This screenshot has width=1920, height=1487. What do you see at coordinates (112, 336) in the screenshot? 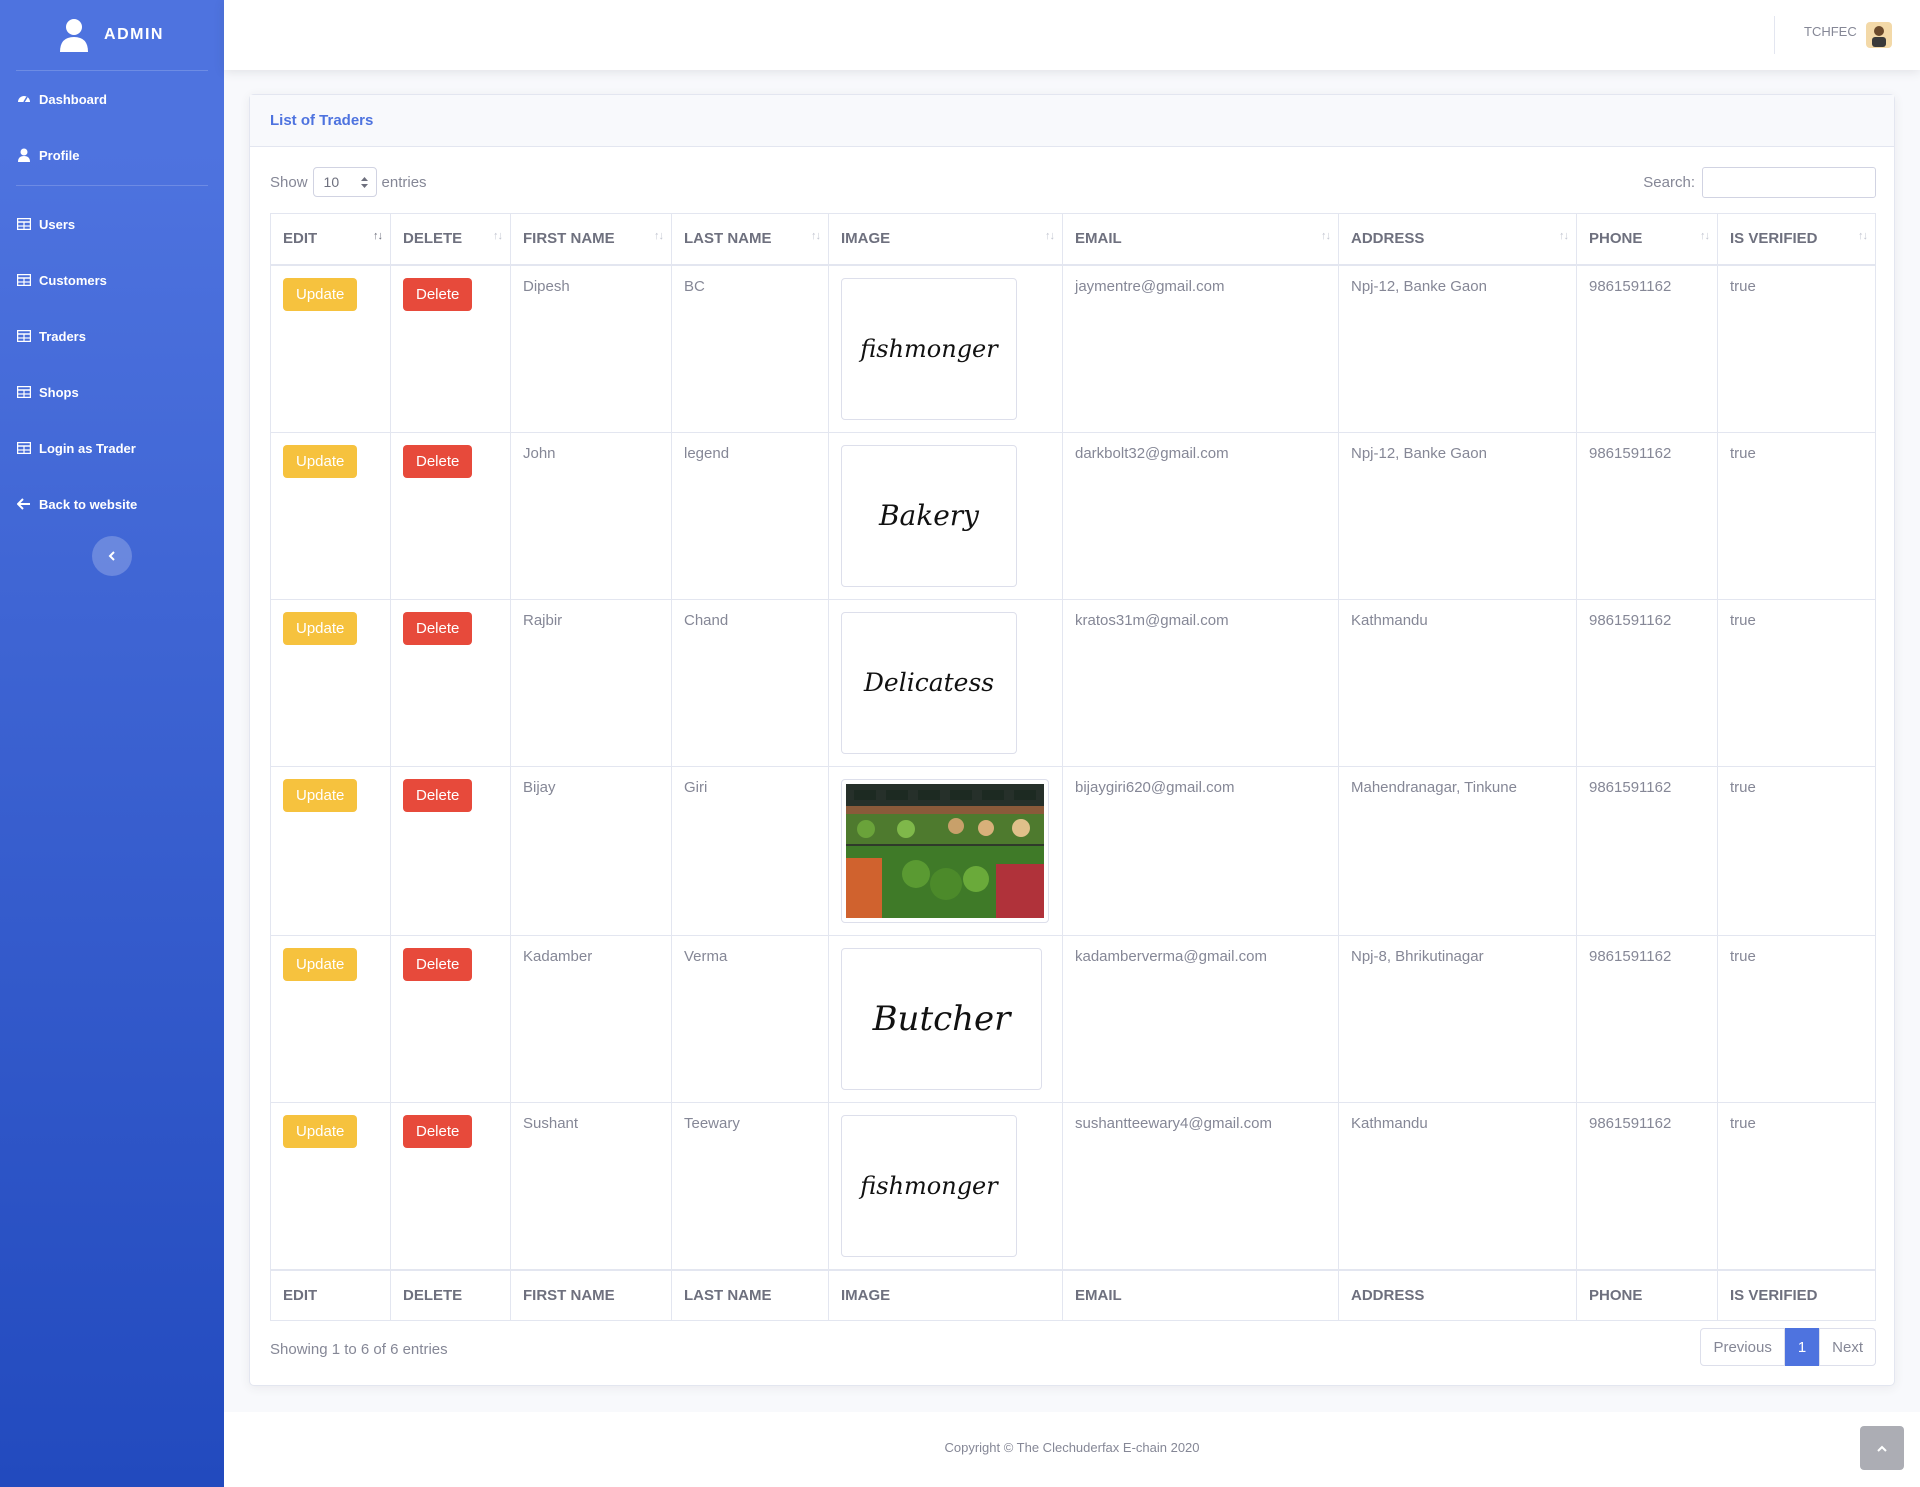
I see `sidebar-item-traders: Traders` at bounding box center [112, 336].